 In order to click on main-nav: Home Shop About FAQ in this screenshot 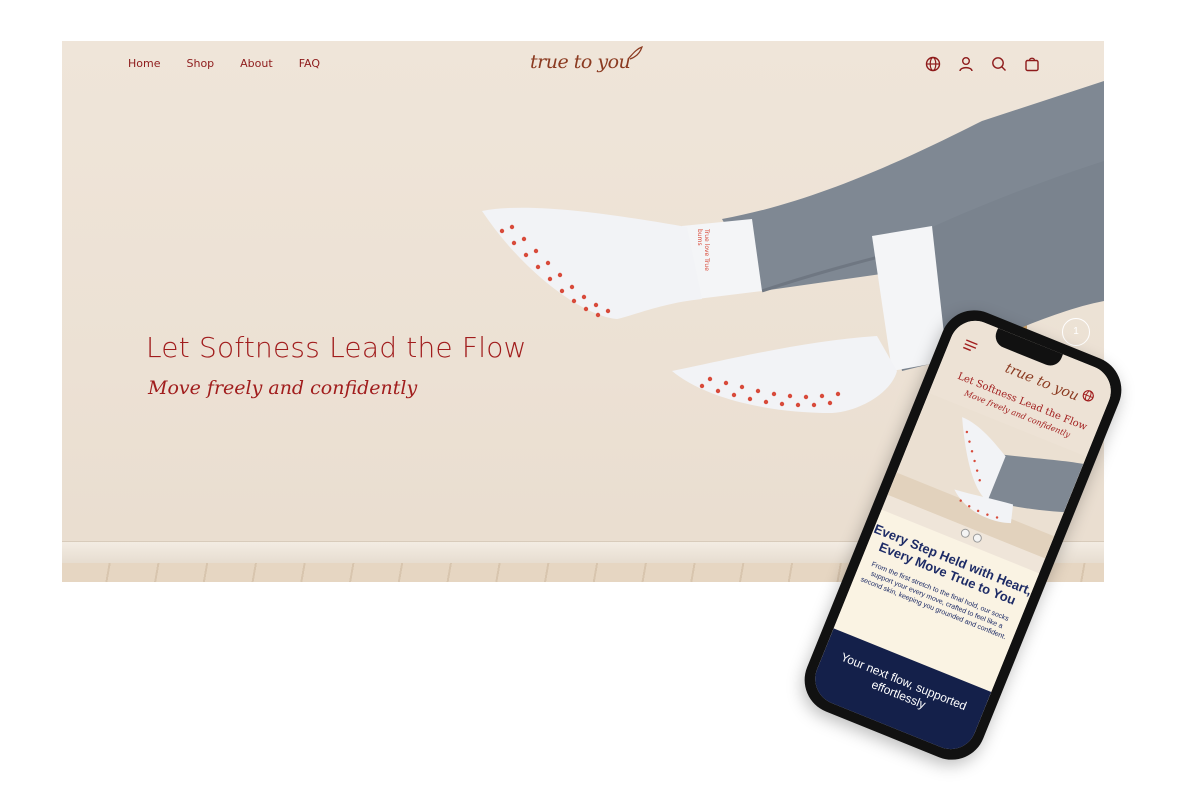, I will do `click(237, 63)`.